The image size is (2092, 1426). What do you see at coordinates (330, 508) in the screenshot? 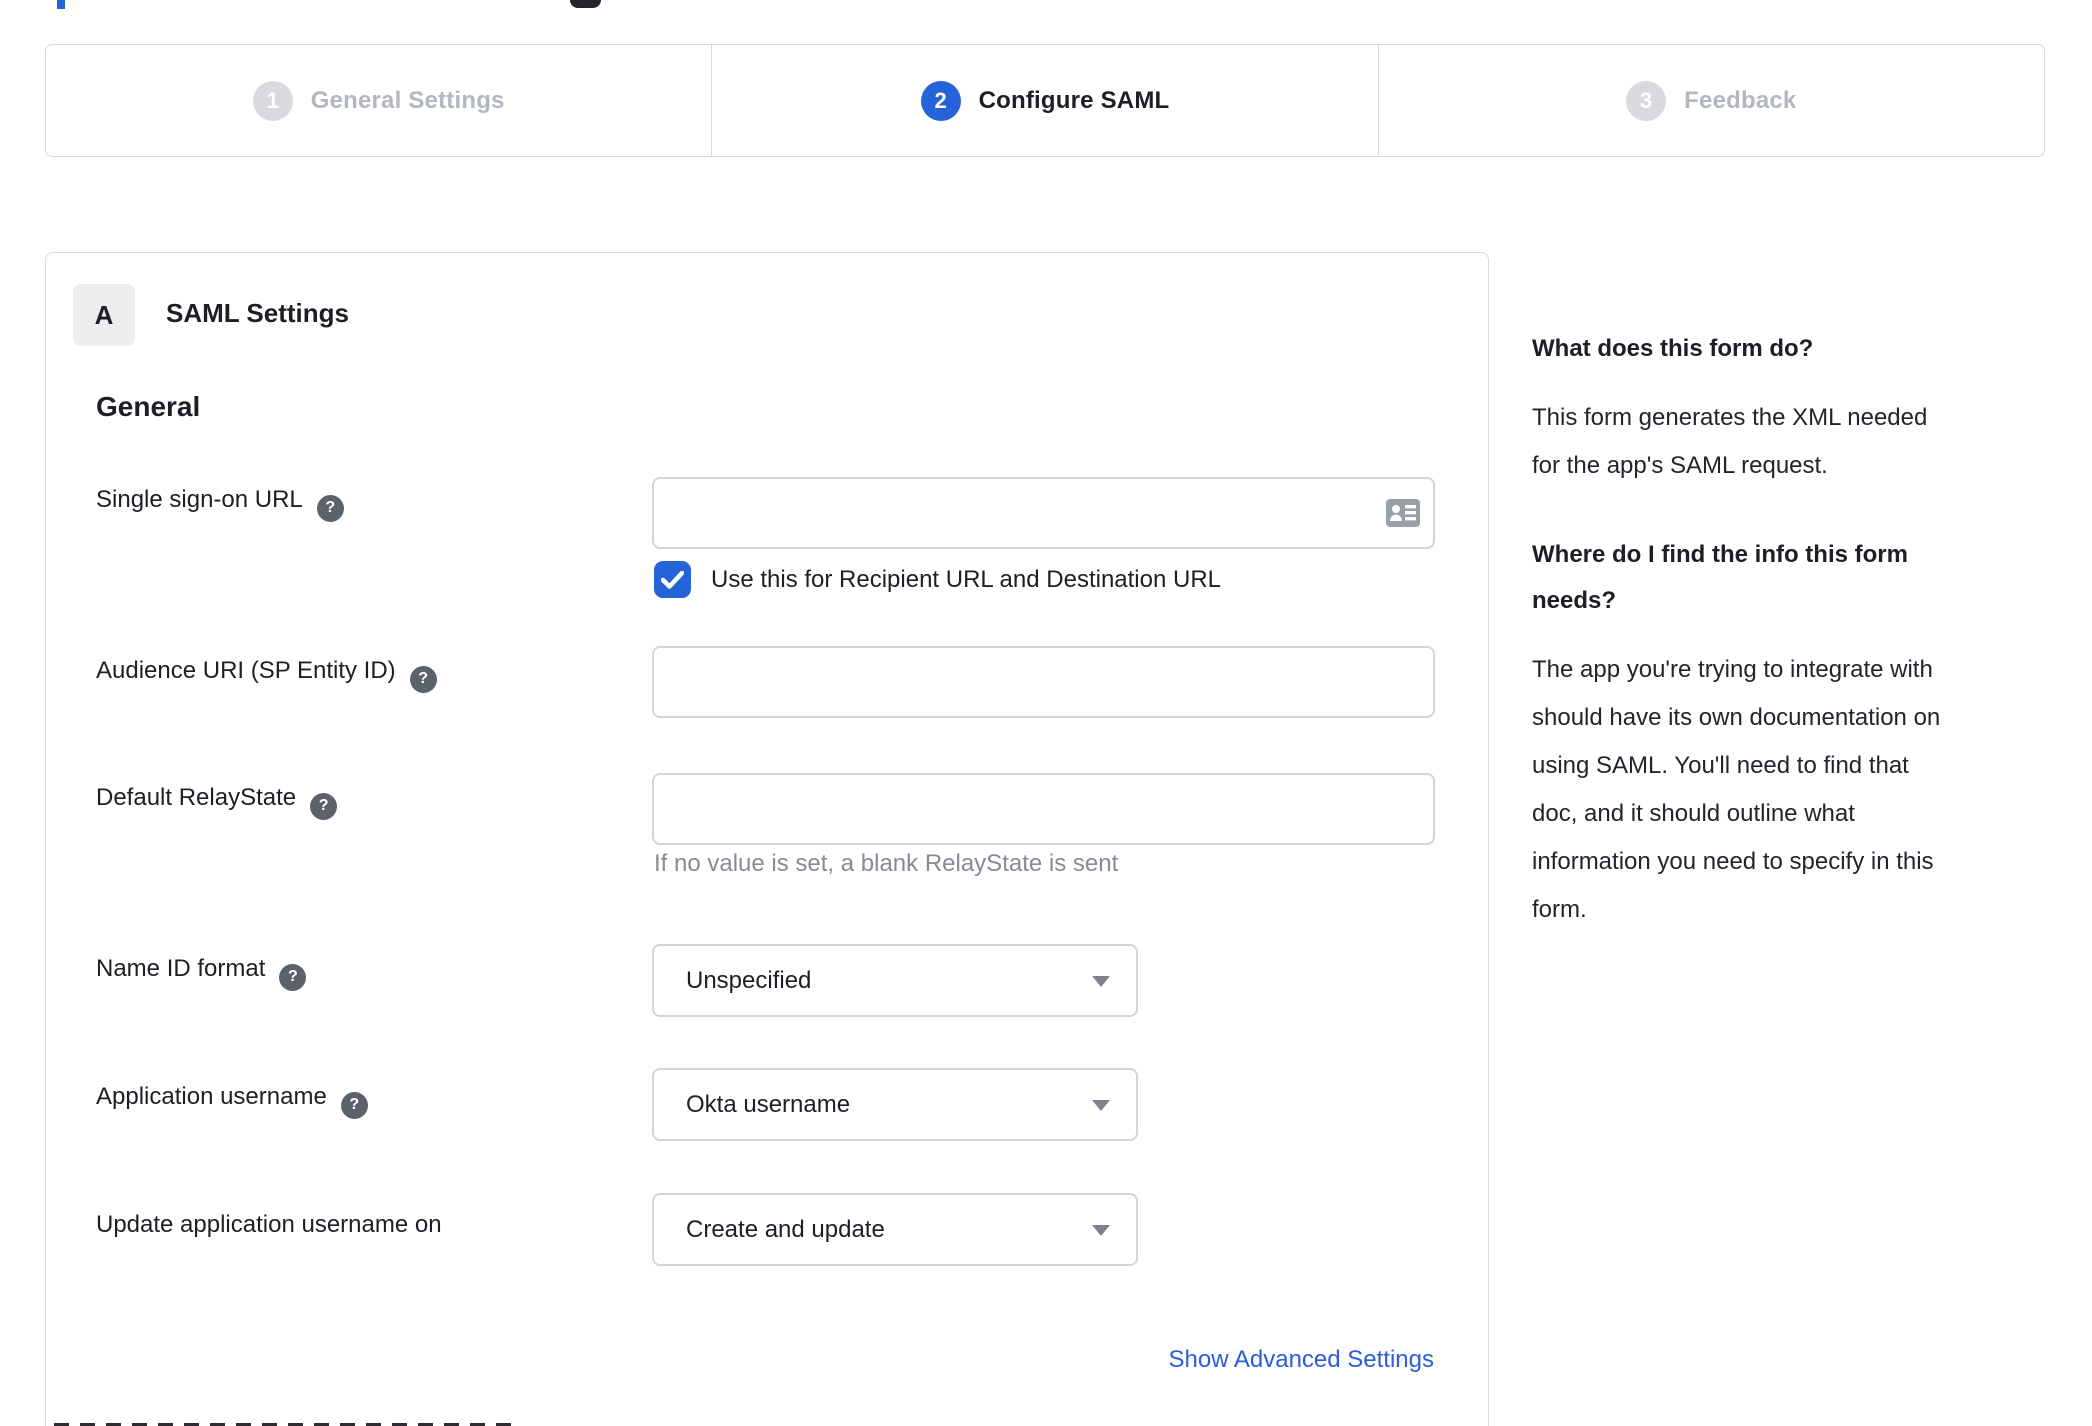
I see `sso-url-help-icon: ?` at bounding box center [330, 508].